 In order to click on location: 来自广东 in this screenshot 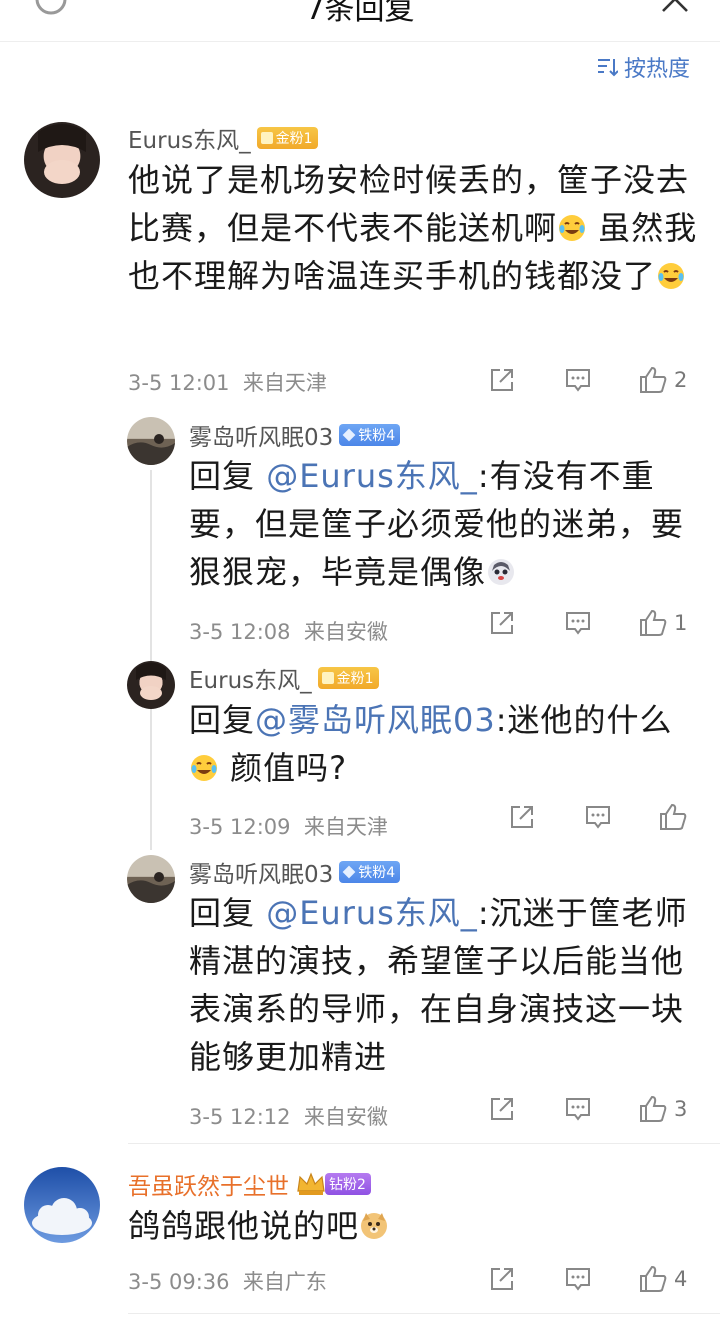, I will do `click(284, 1282)`.